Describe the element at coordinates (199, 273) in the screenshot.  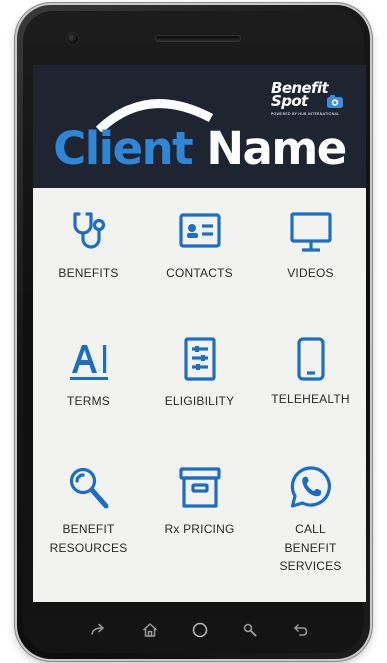
I see `tile-label: CONTACTS` at that location.